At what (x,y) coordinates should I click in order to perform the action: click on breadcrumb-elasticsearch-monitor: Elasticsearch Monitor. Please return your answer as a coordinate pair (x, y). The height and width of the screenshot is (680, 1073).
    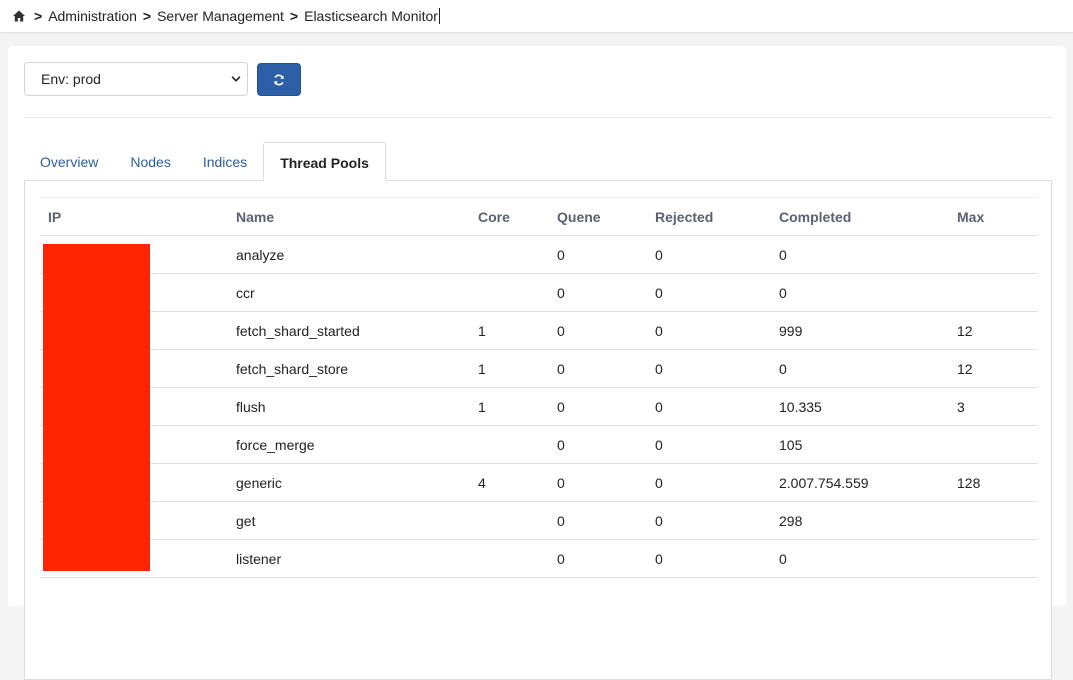
    Looking at the image, I should click on (371, 16).